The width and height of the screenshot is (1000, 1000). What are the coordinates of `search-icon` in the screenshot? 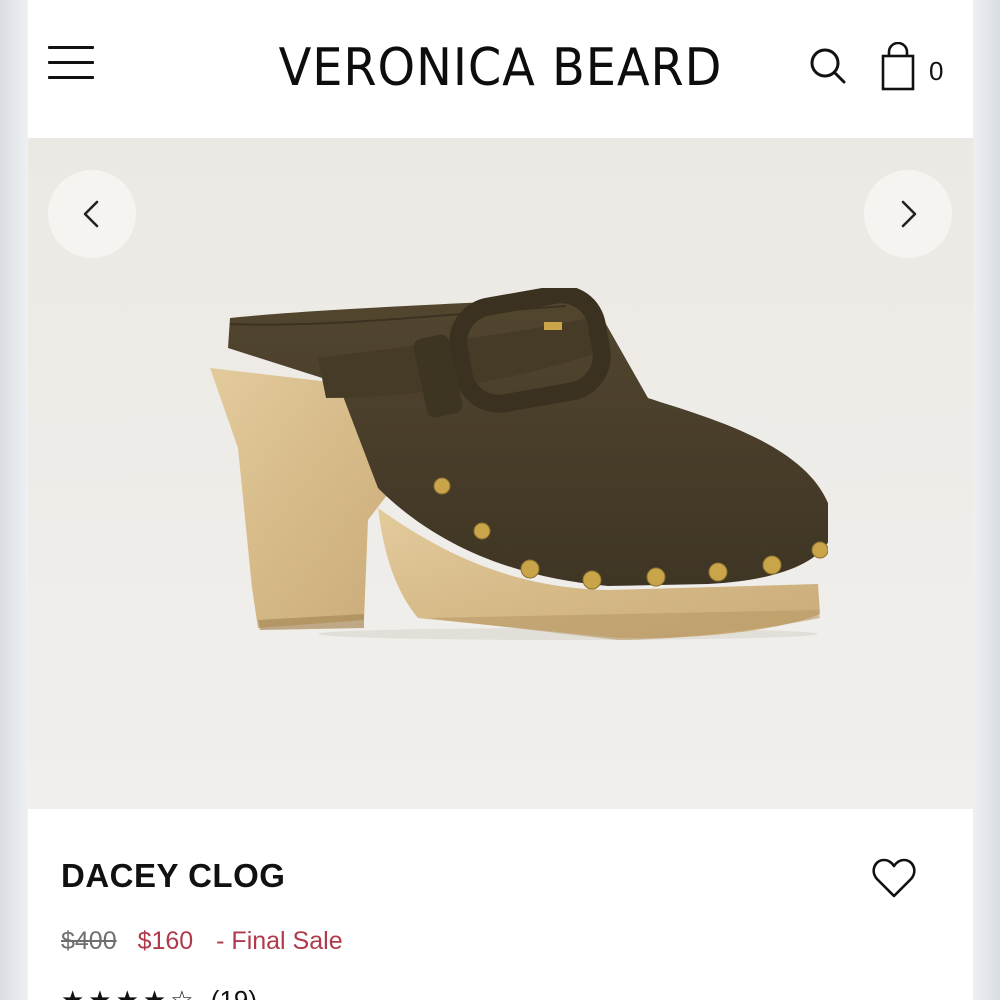 It's located at (828, 66).